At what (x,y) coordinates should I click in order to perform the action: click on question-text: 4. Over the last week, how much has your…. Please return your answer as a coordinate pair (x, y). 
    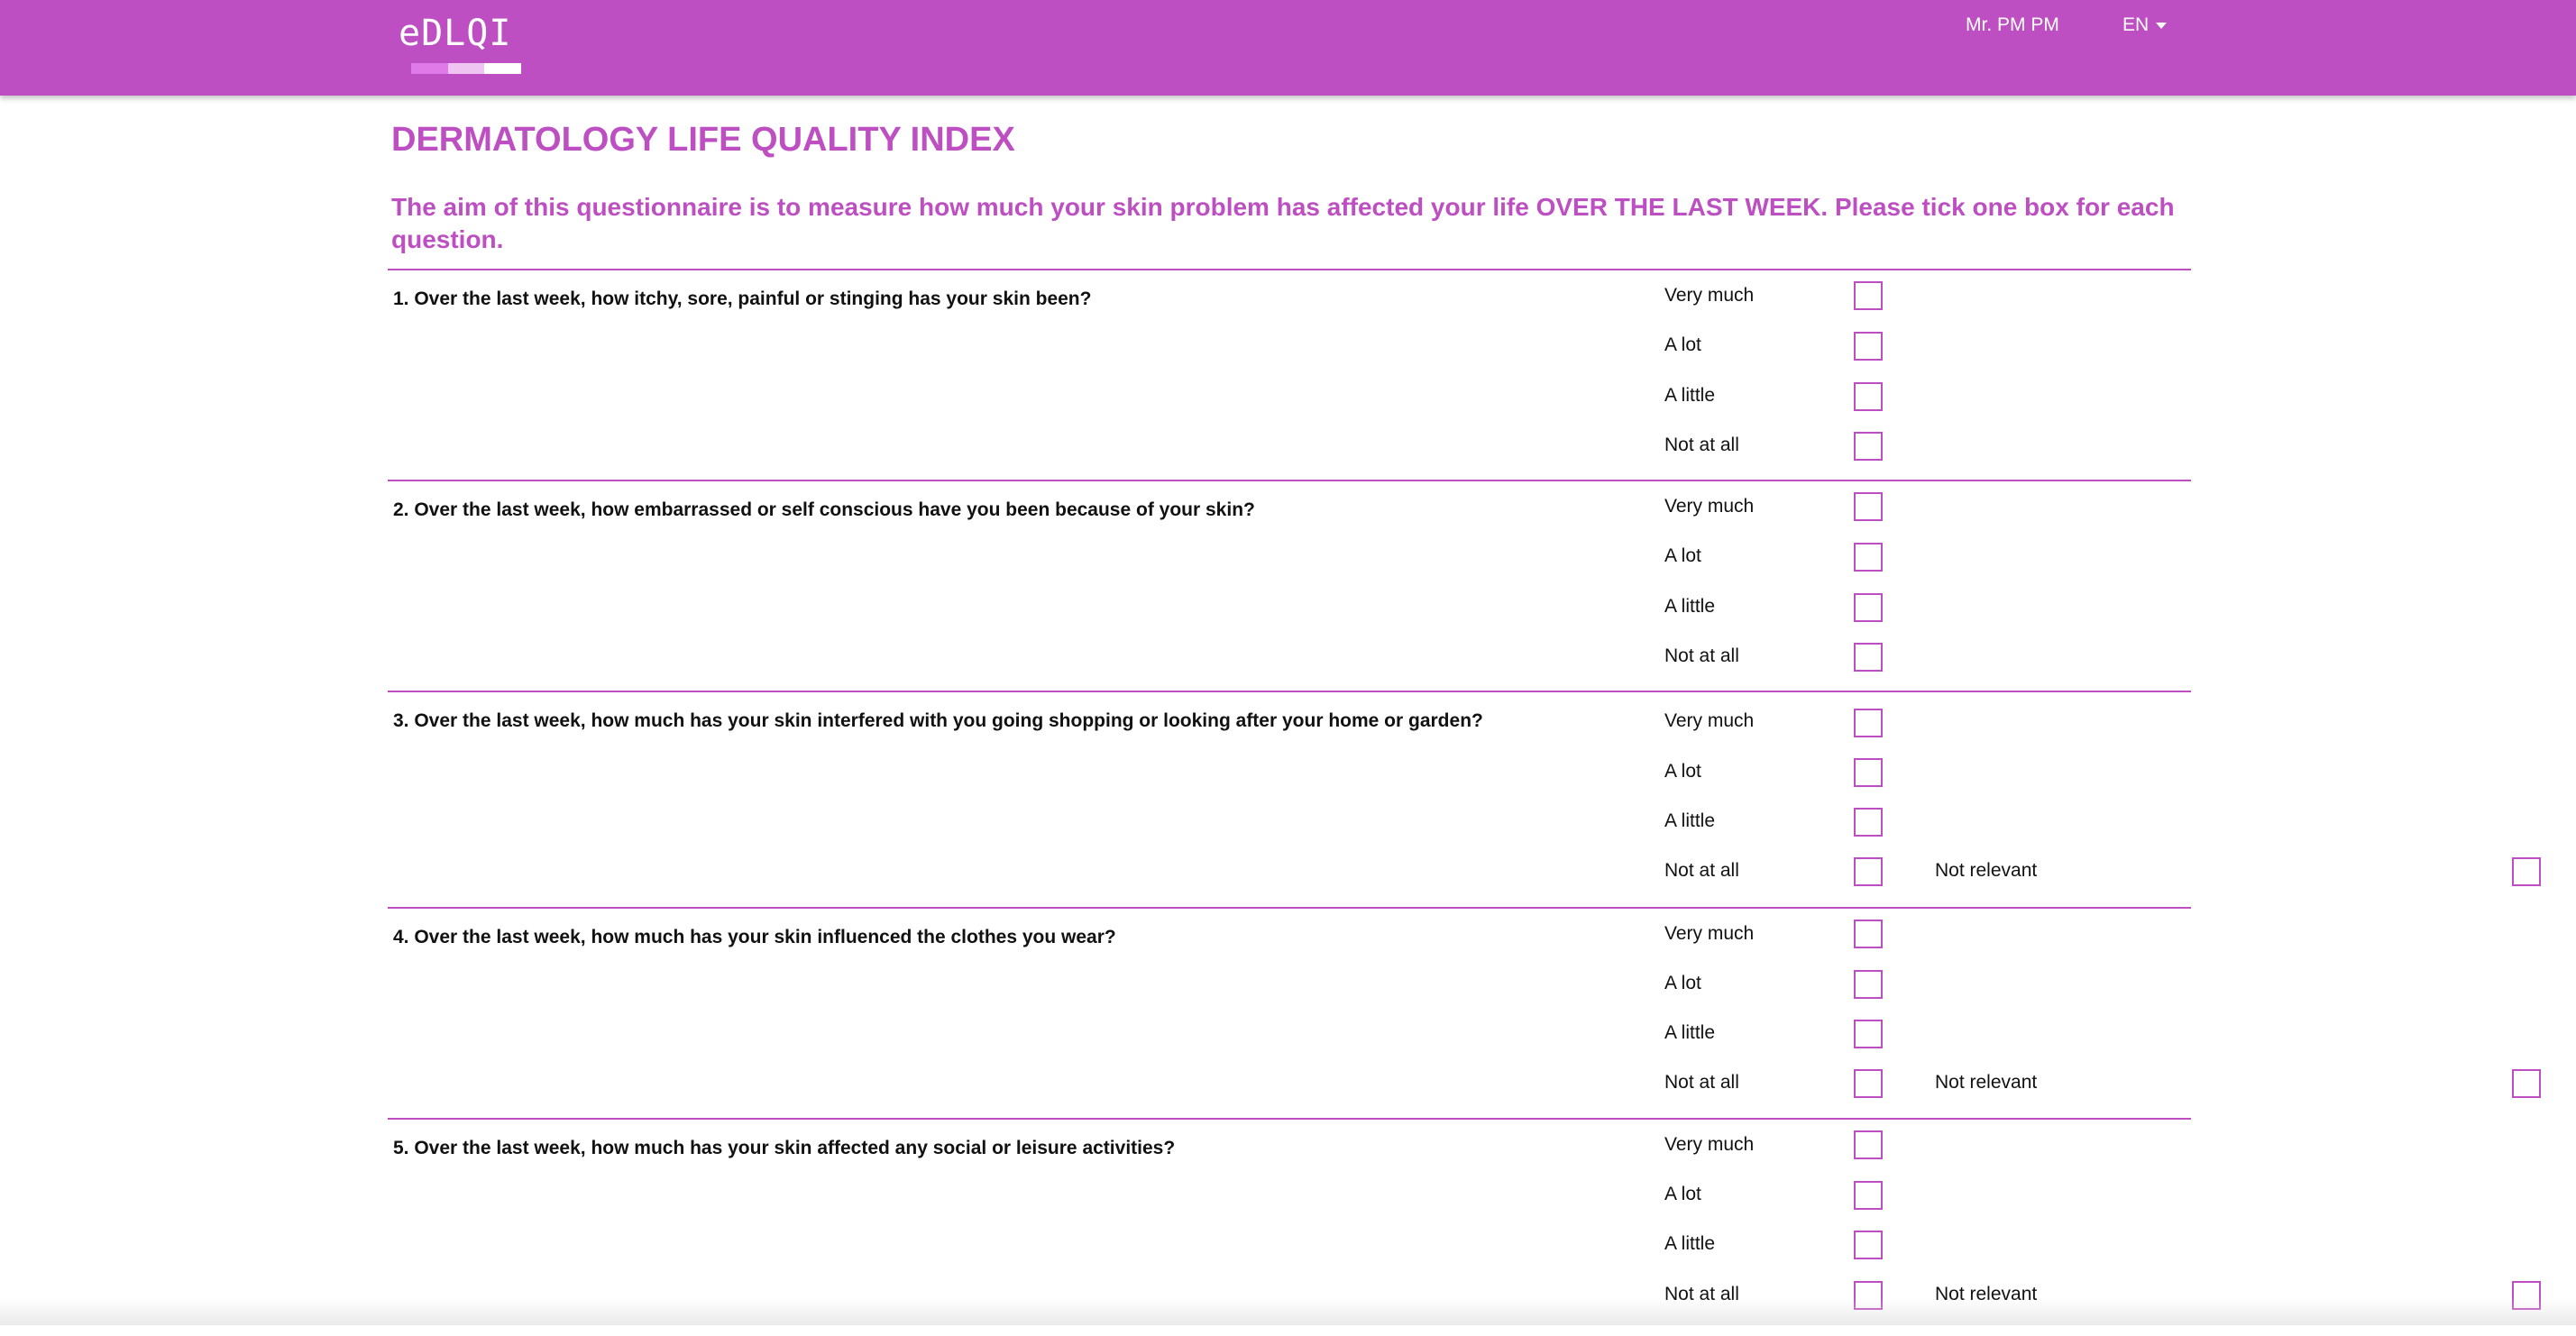
    Looking at the image, I should click on (754, 937).